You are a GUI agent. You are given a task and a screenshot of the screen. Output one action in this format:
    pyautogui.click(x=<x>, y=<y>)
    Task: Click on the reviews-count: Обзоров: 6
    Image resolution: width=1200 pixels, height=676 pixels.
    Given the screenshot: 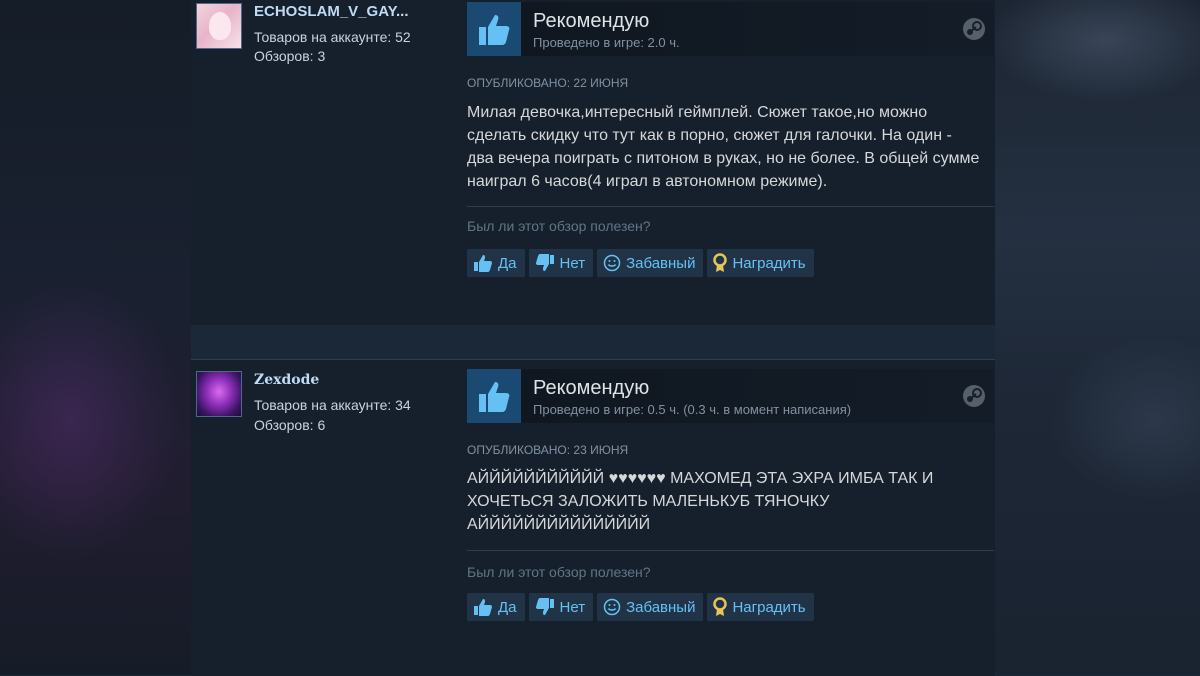 What is the action you would take?
    pyautogui.click(x=289, y=425)
    